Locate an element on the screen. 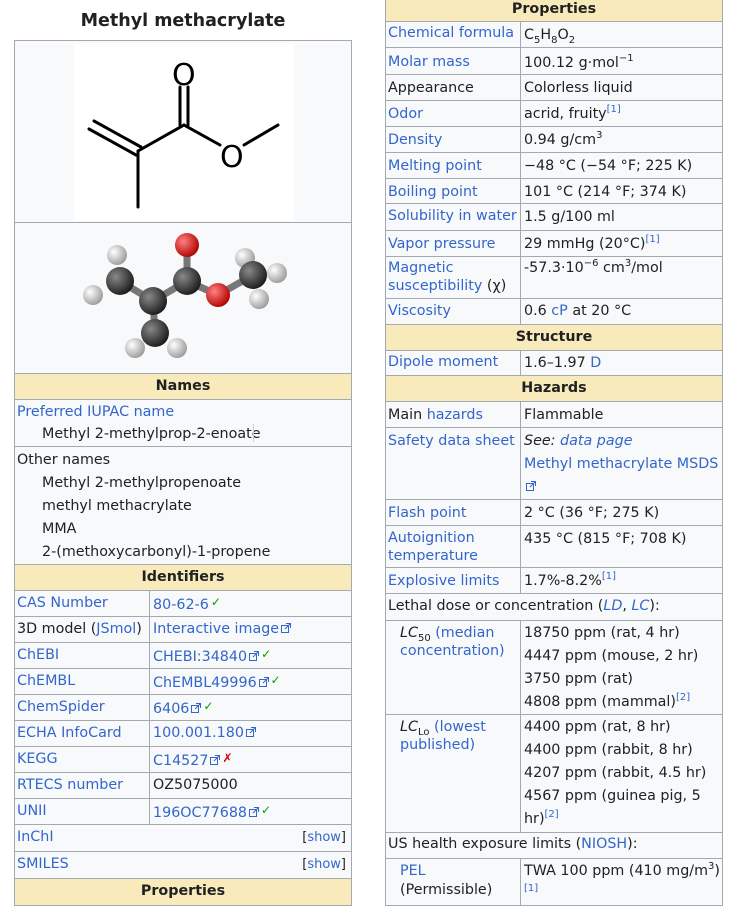 This screenshot has height=906, width=745. cross-icon: ✗ is located at coordinates (227, 758).